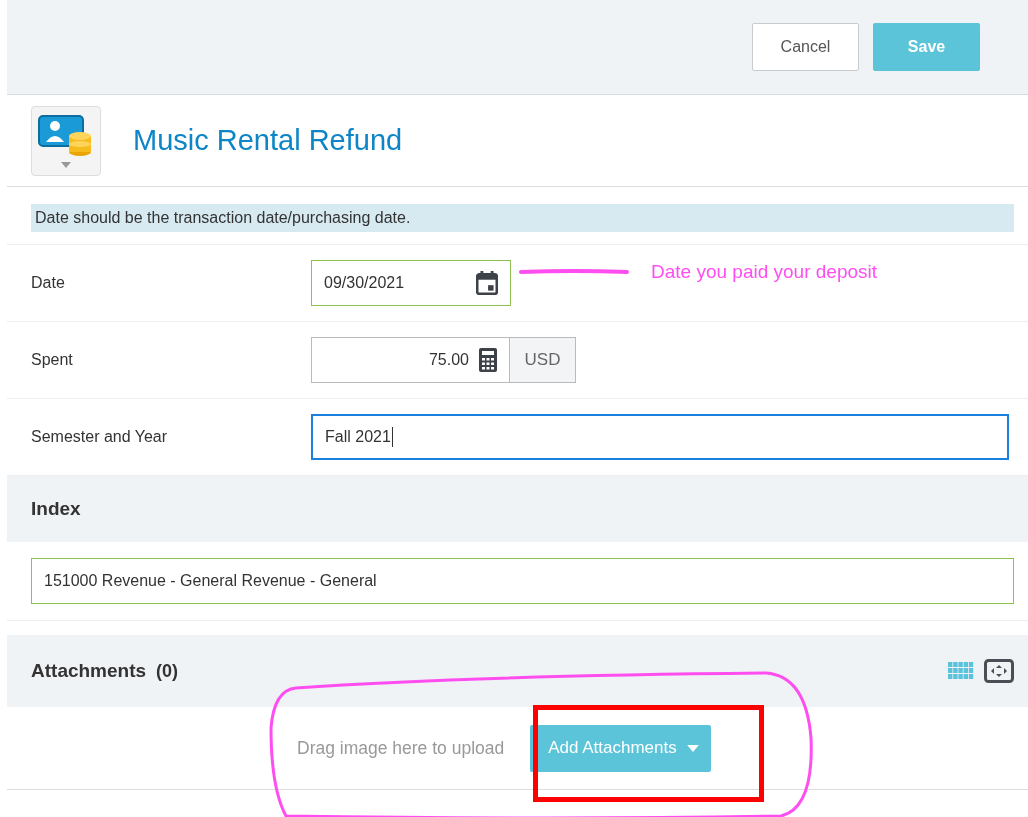 The width and height of the screenshot is (1028, 817). I want to click on attachment-count: (0), so click(167, 671).